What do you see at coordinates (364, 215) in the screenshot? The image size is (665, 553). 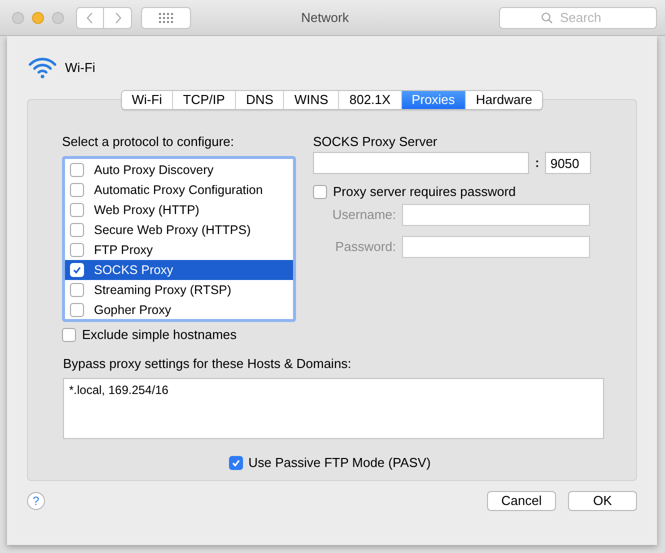 I see `field-label: Username:` at bounding box center [364, 215].